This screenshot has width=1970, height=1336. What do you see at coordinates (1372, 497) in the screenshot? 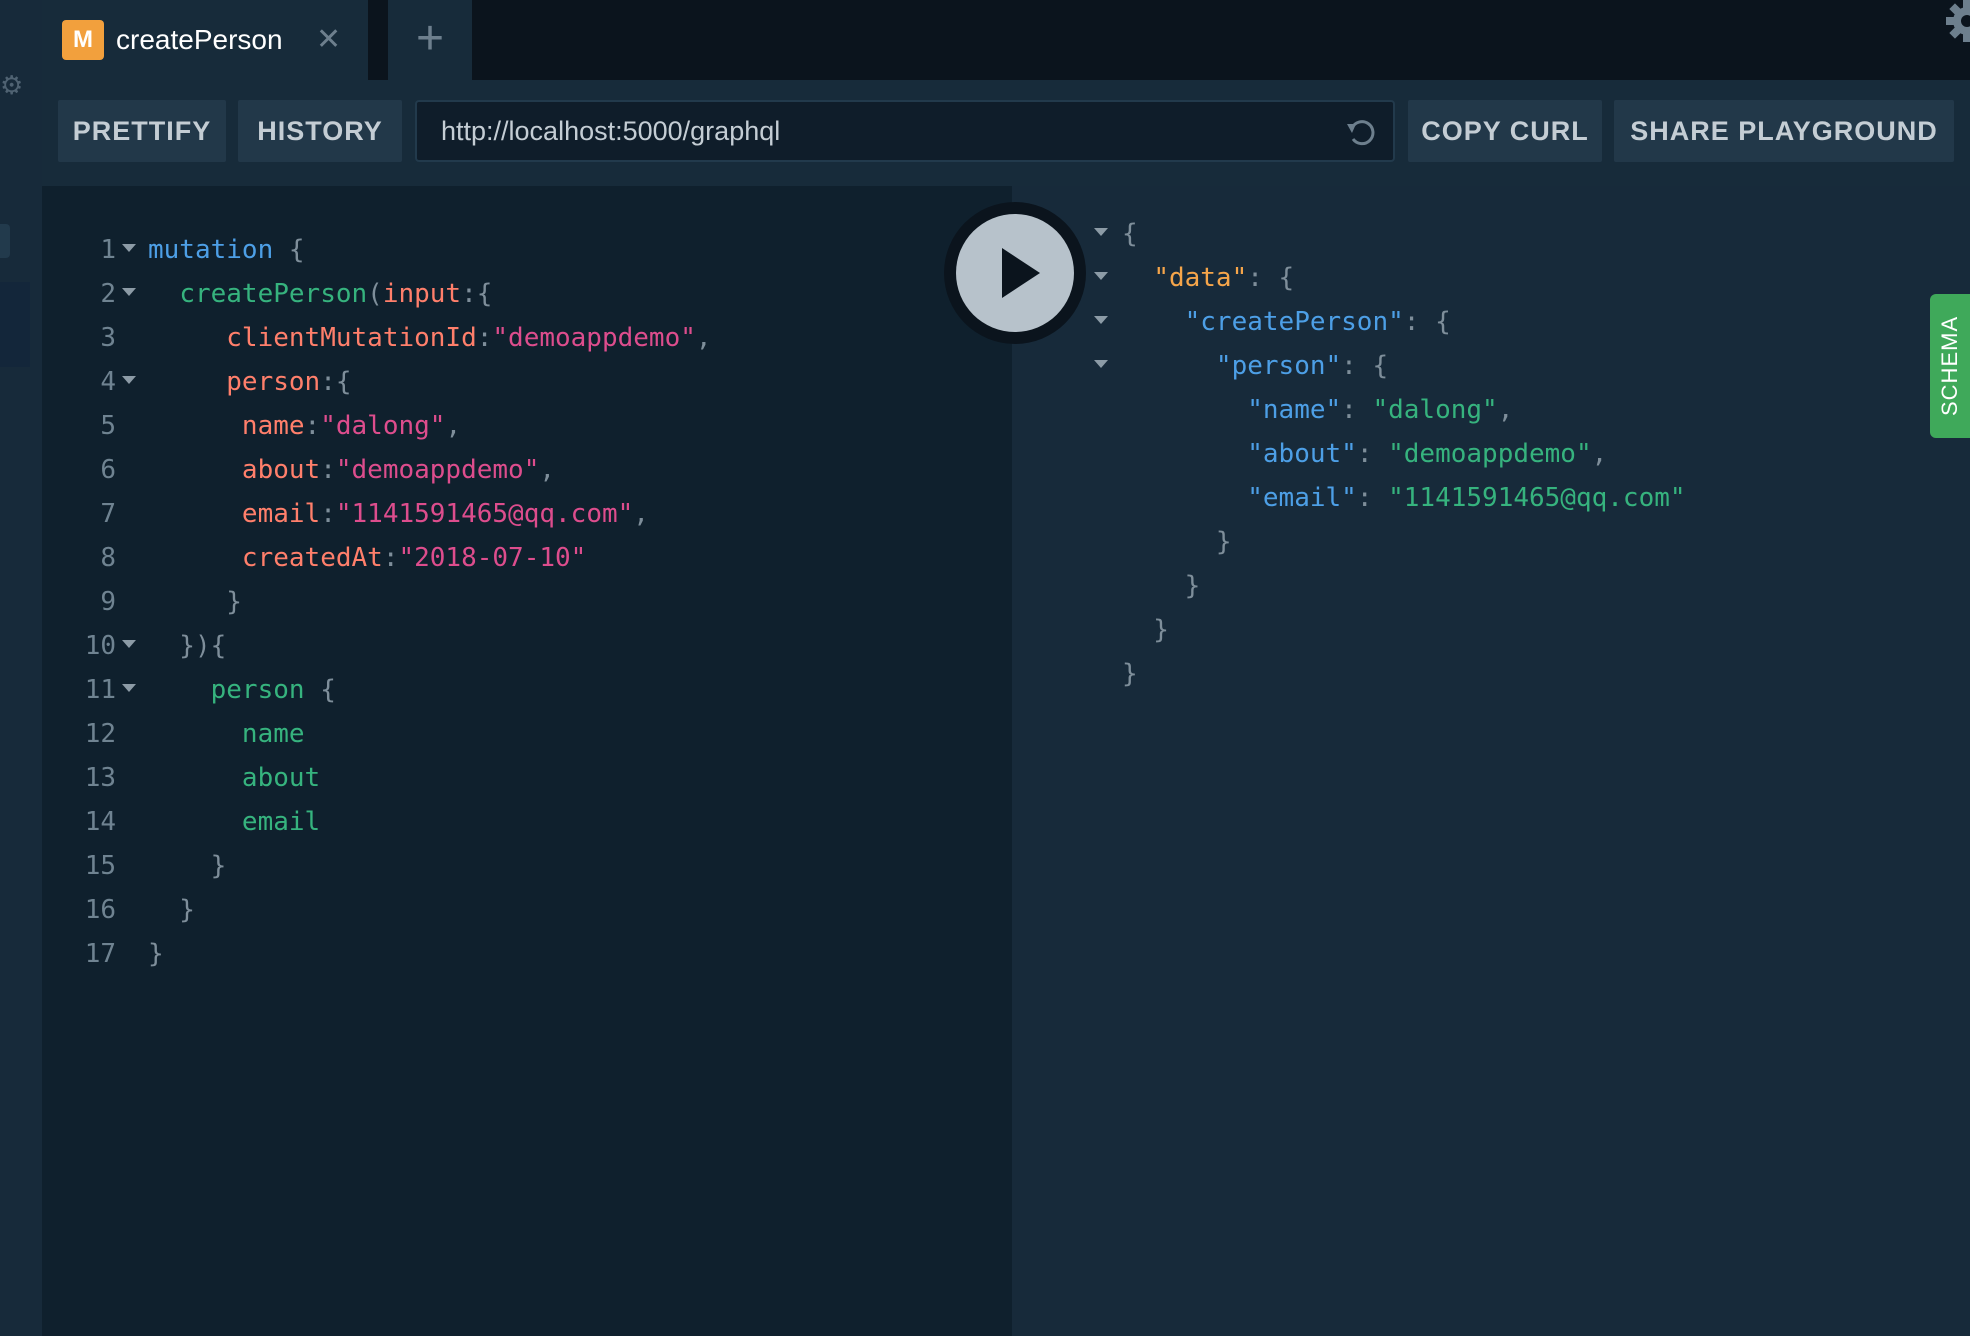
I see `result-token: :` at bounding box center [1372, 497].